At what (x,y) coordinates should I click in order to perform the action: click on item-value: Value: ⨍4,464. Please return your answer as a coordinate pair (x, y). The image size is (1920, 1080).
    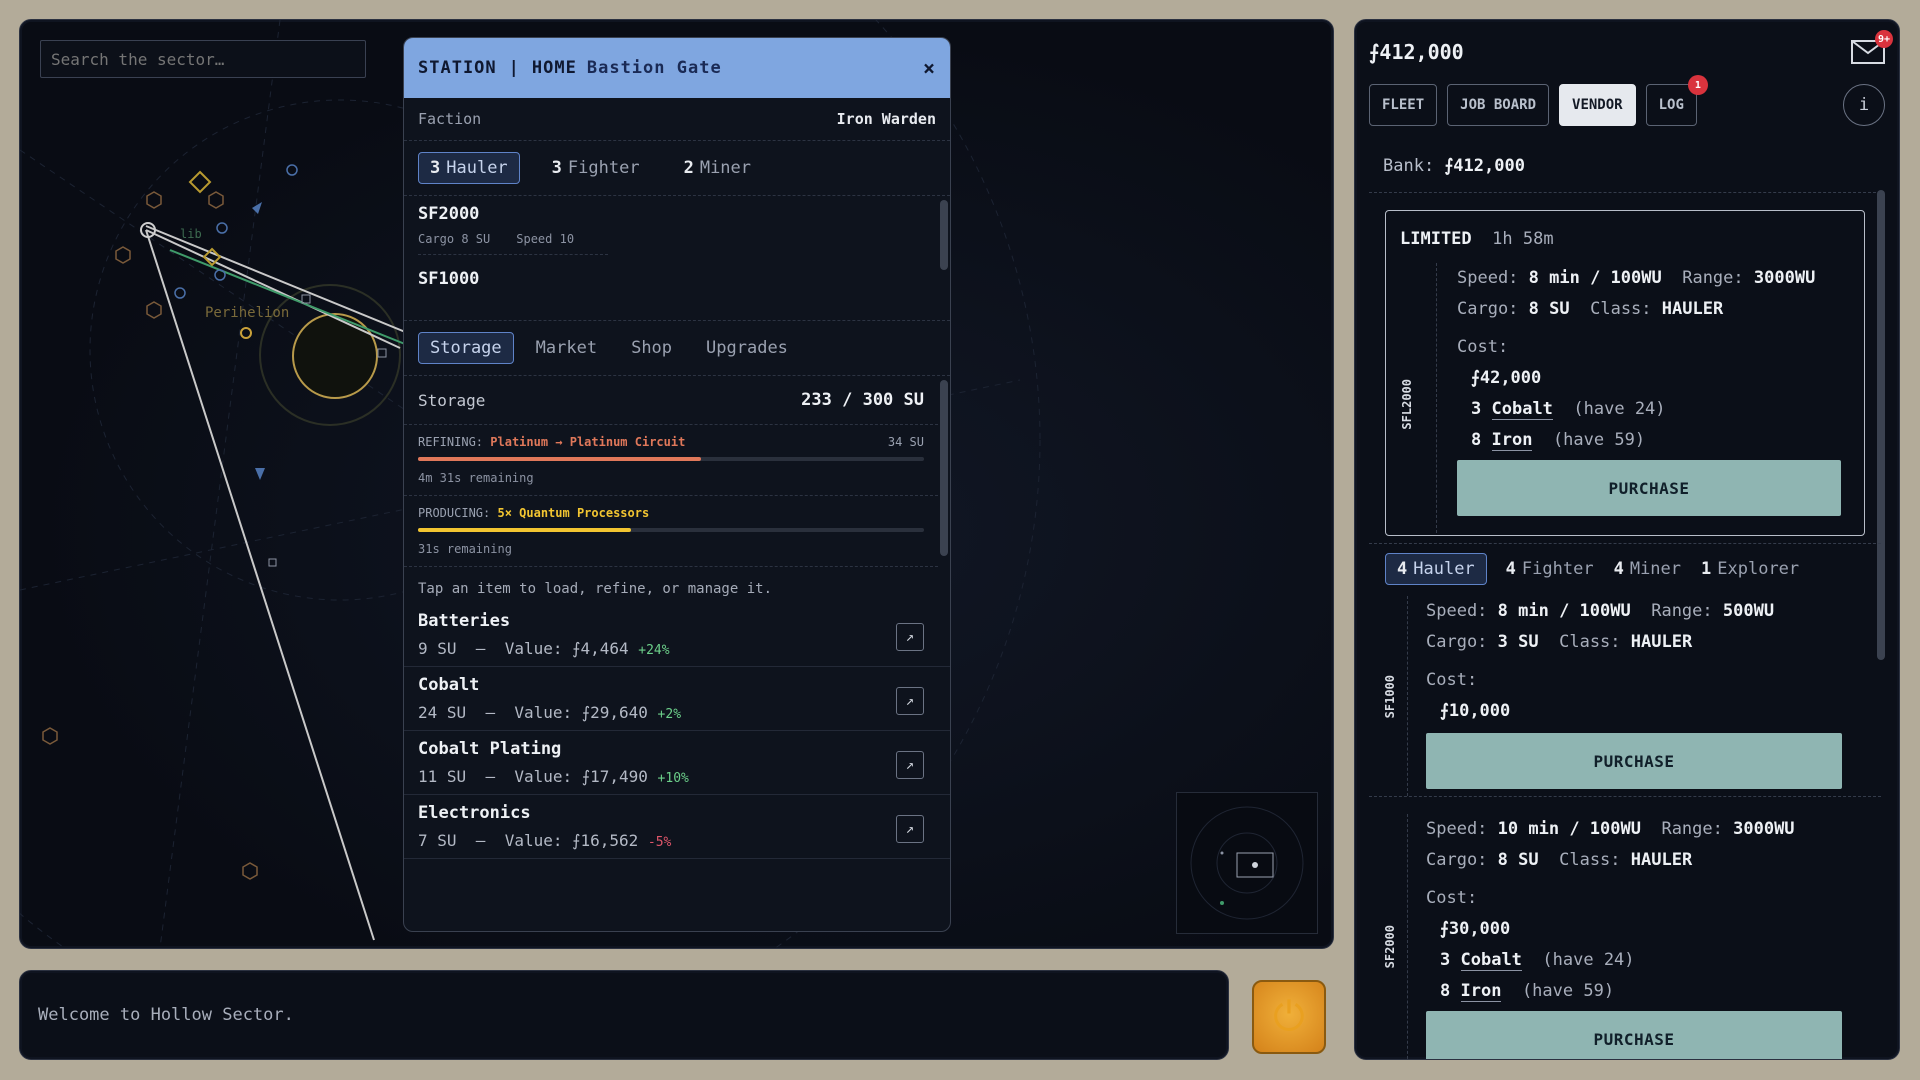
    Looking at the image, I should click on (566, 648).